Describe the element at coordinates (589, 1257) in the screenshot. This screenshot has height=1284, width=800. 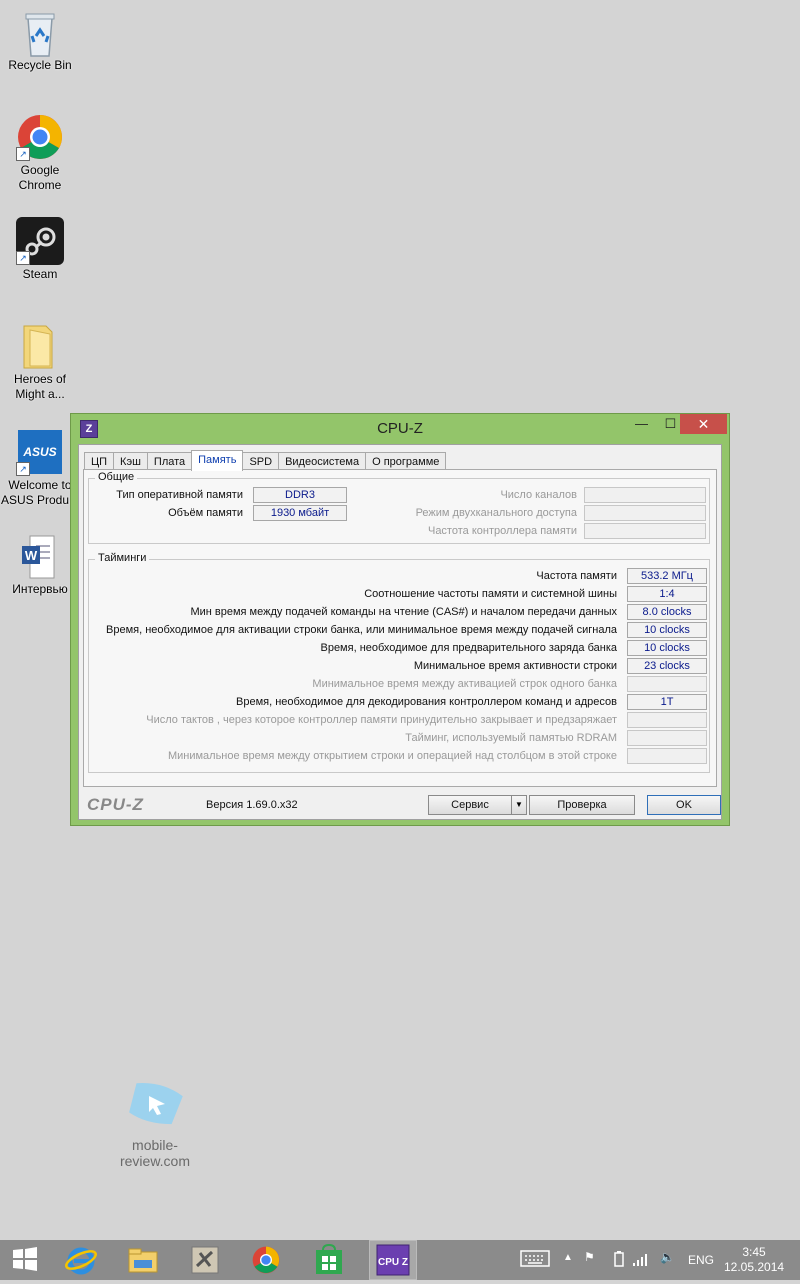
I see `action-center-flag-icon: ⚑` at that location.